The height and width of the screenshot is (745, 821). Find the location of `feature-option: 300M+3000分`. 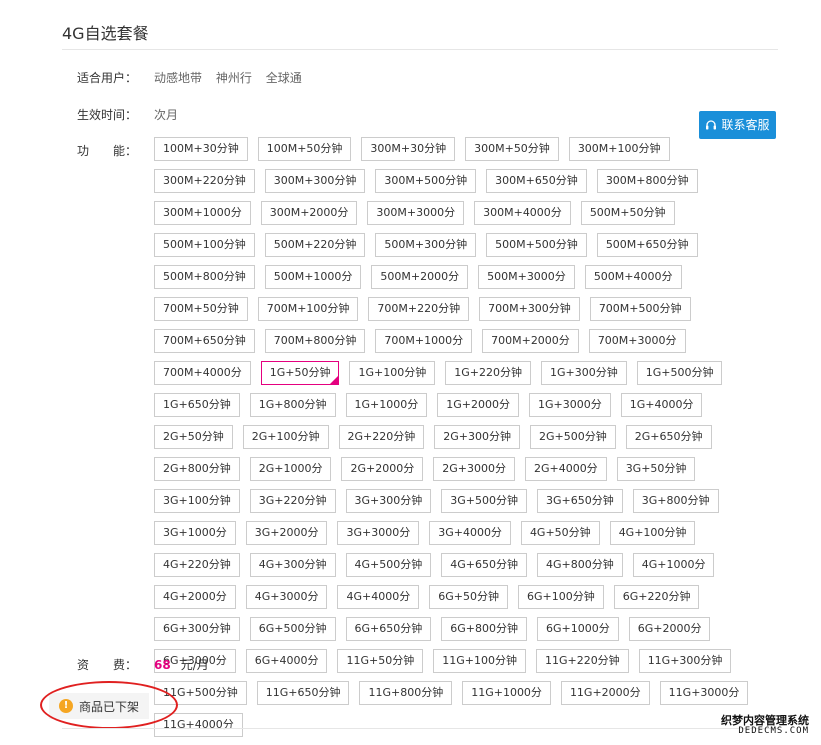

feature-option: 300M+3000分 is located at coordinates (416, 213).